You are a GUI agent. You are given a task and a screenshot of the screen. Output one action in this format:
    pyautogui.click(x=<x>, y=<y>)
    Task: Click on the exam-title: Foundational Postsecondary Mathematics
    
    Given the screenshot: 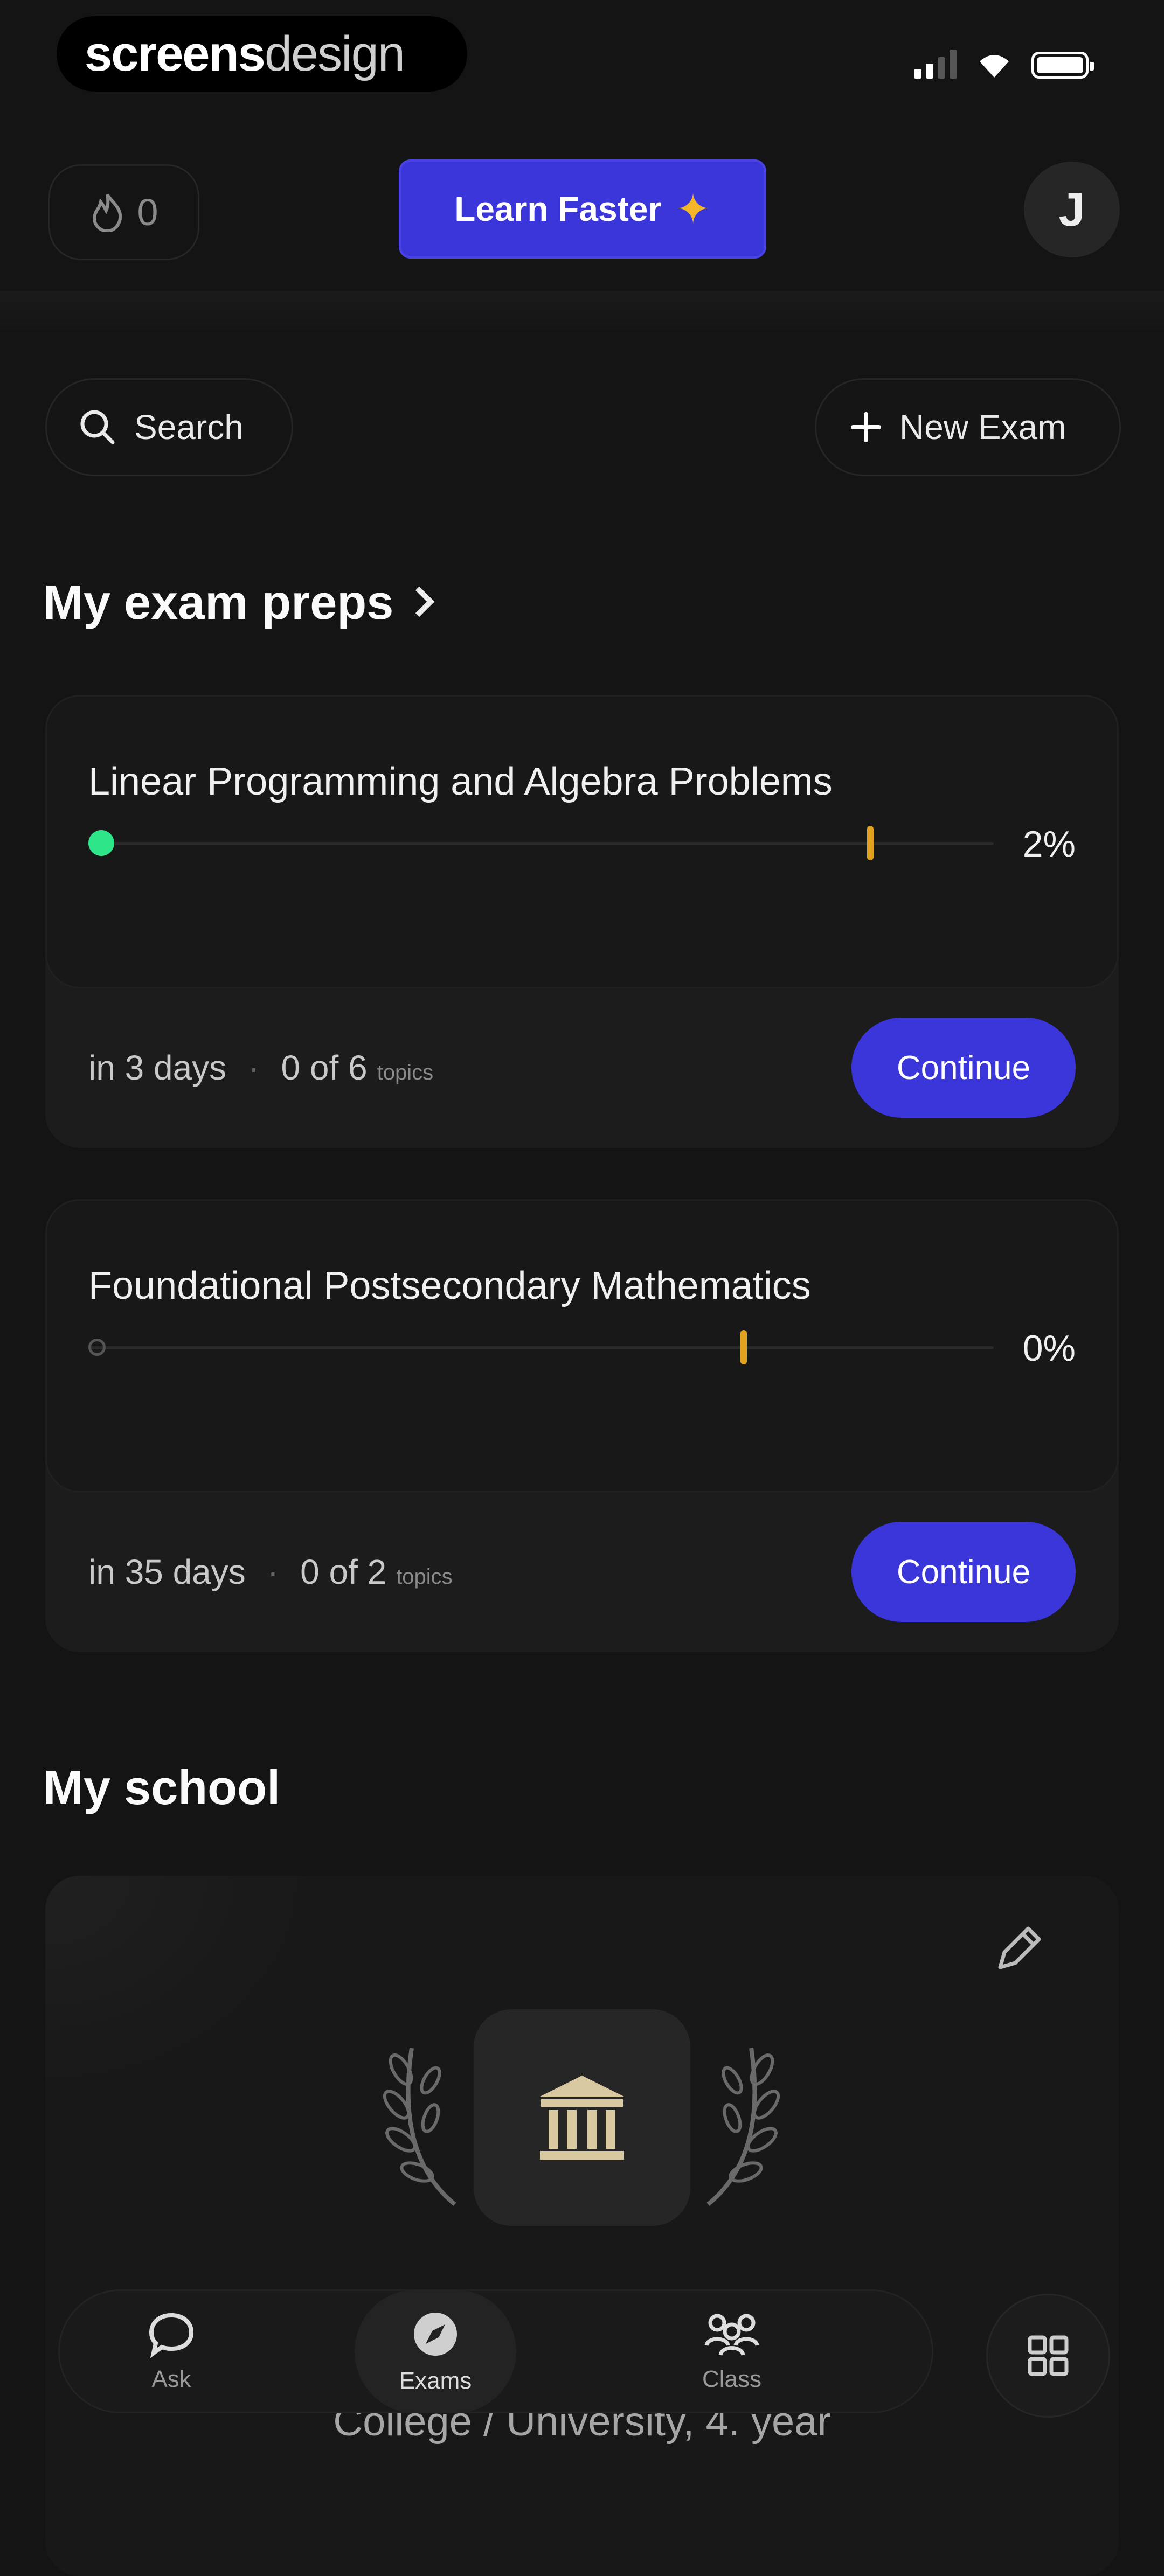 What is the action you would take?
    pyautogui.click(x=449, y=1286)
    